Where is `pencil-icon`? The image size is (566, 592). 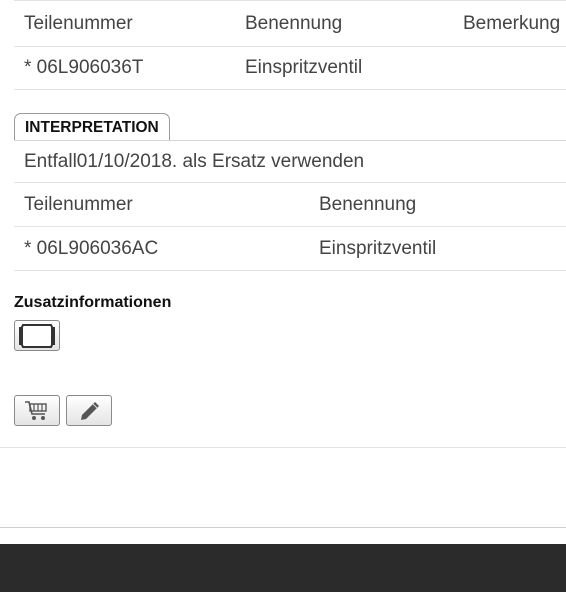
pencil-icon is located at coordinates (90, 410).